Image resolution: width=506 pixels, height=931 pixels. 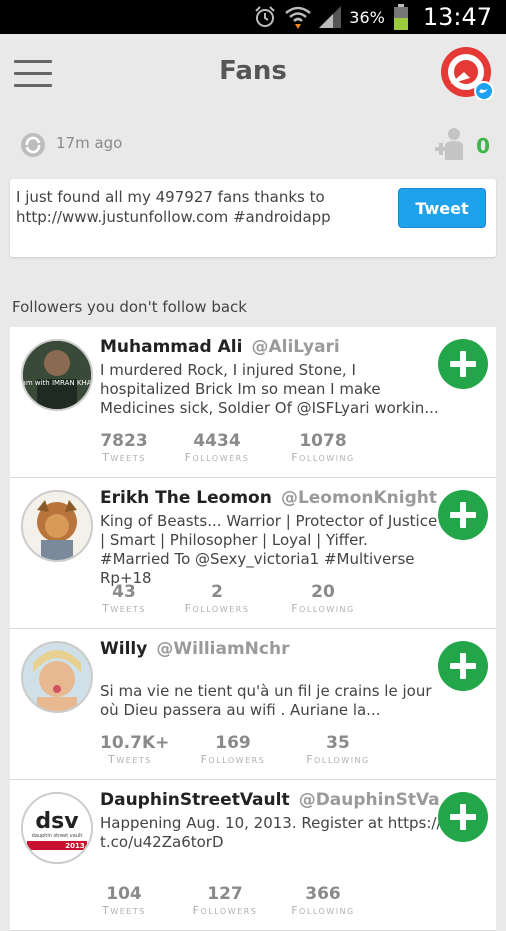 I want to click on signal-icon, so click(x=330, y=17).